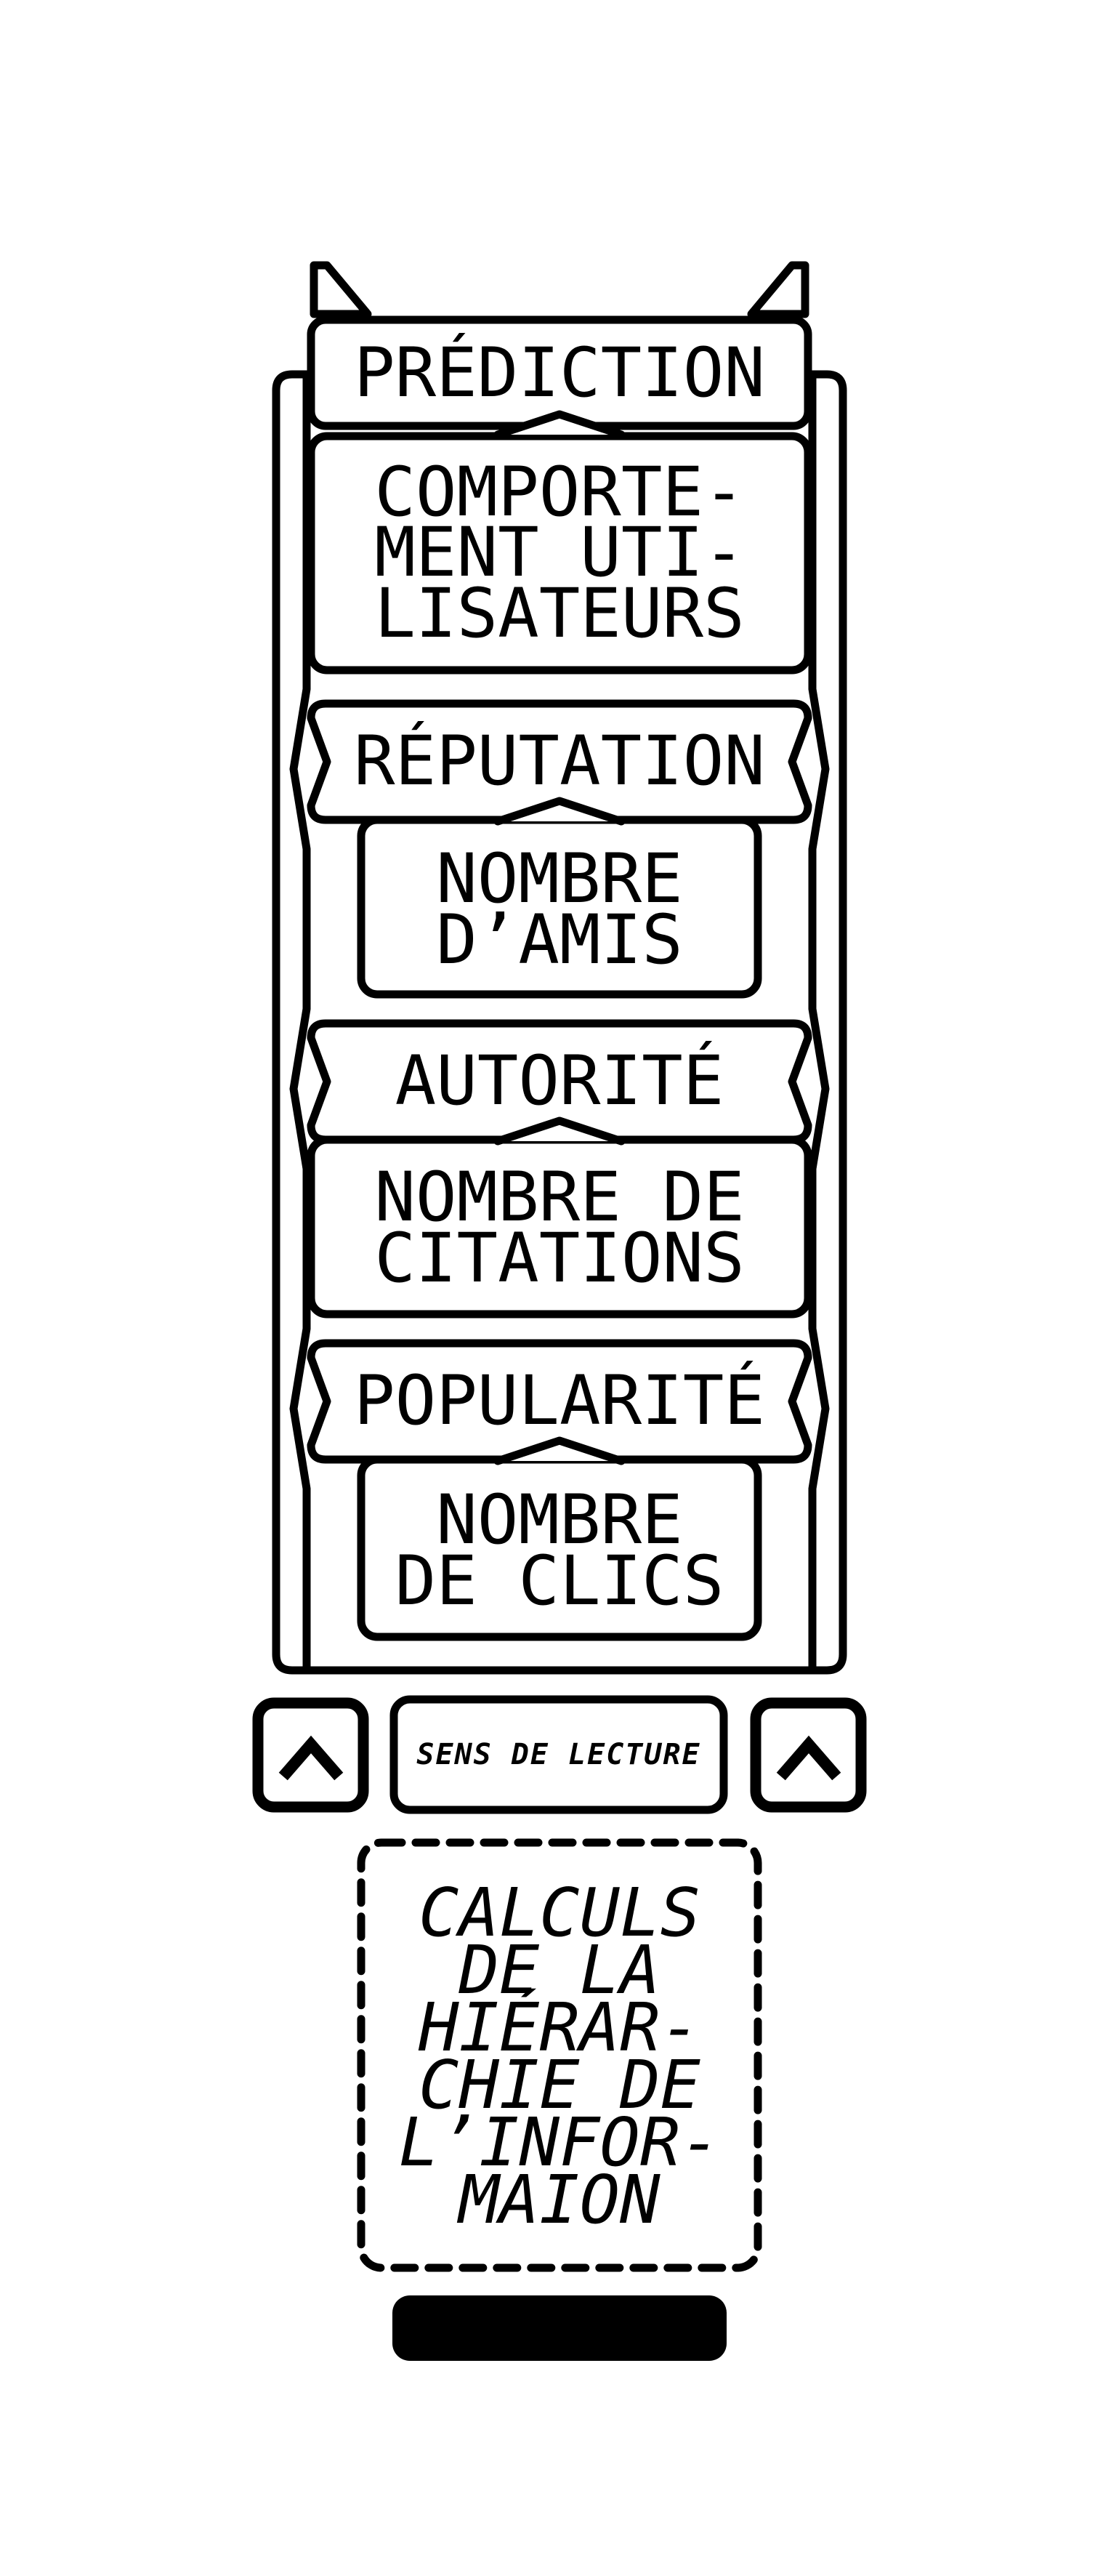  Describe the element at coordinates (558, 1754) in the screenshot. I see `reading-direction-label: SENS DE LECTURE` at that location.